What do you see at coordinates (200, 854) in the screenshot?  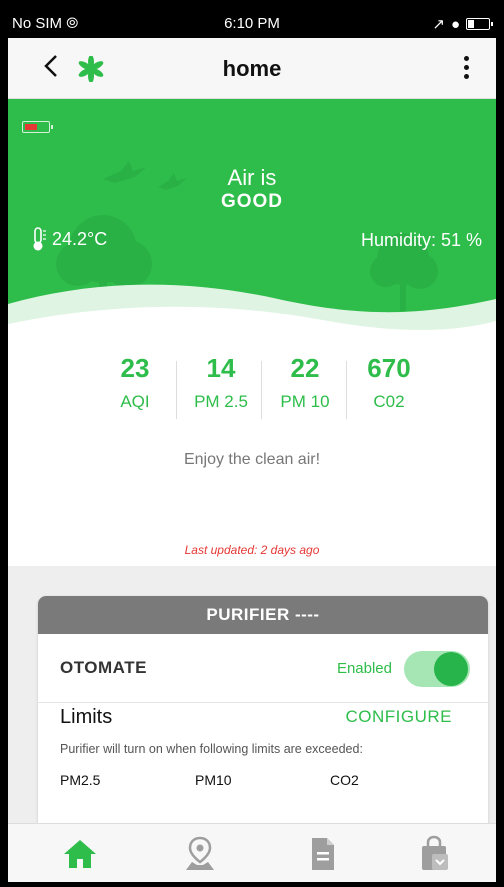 I see `map-pin-icon` at bounding box center [200, 854].